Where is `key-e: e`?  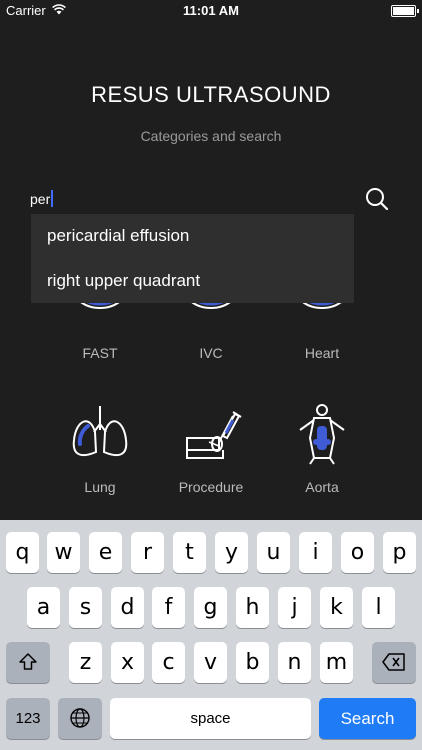 key-e: e is located at coordinates (105, 552).